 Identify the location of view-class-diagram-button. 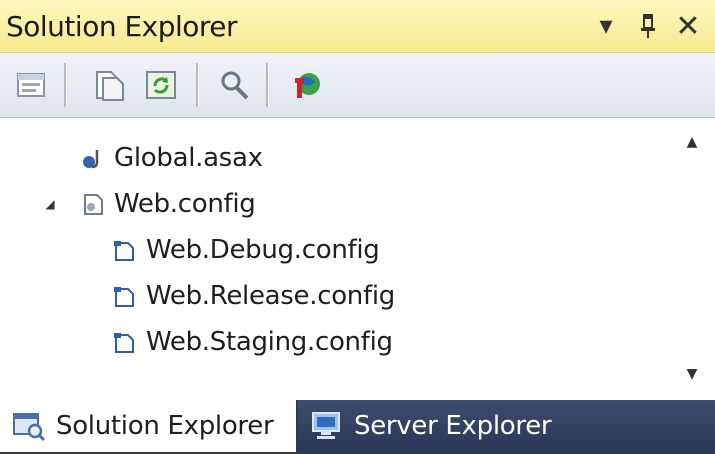
(235, 85).